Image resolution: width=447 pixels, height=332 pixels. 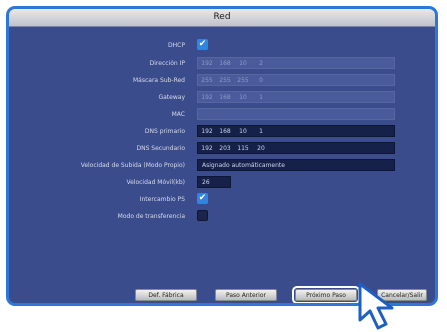 What do you see at coordinates (243, 148) in the screenshot?
I see `ip-octet: 115` at bounding box center [243, 148].